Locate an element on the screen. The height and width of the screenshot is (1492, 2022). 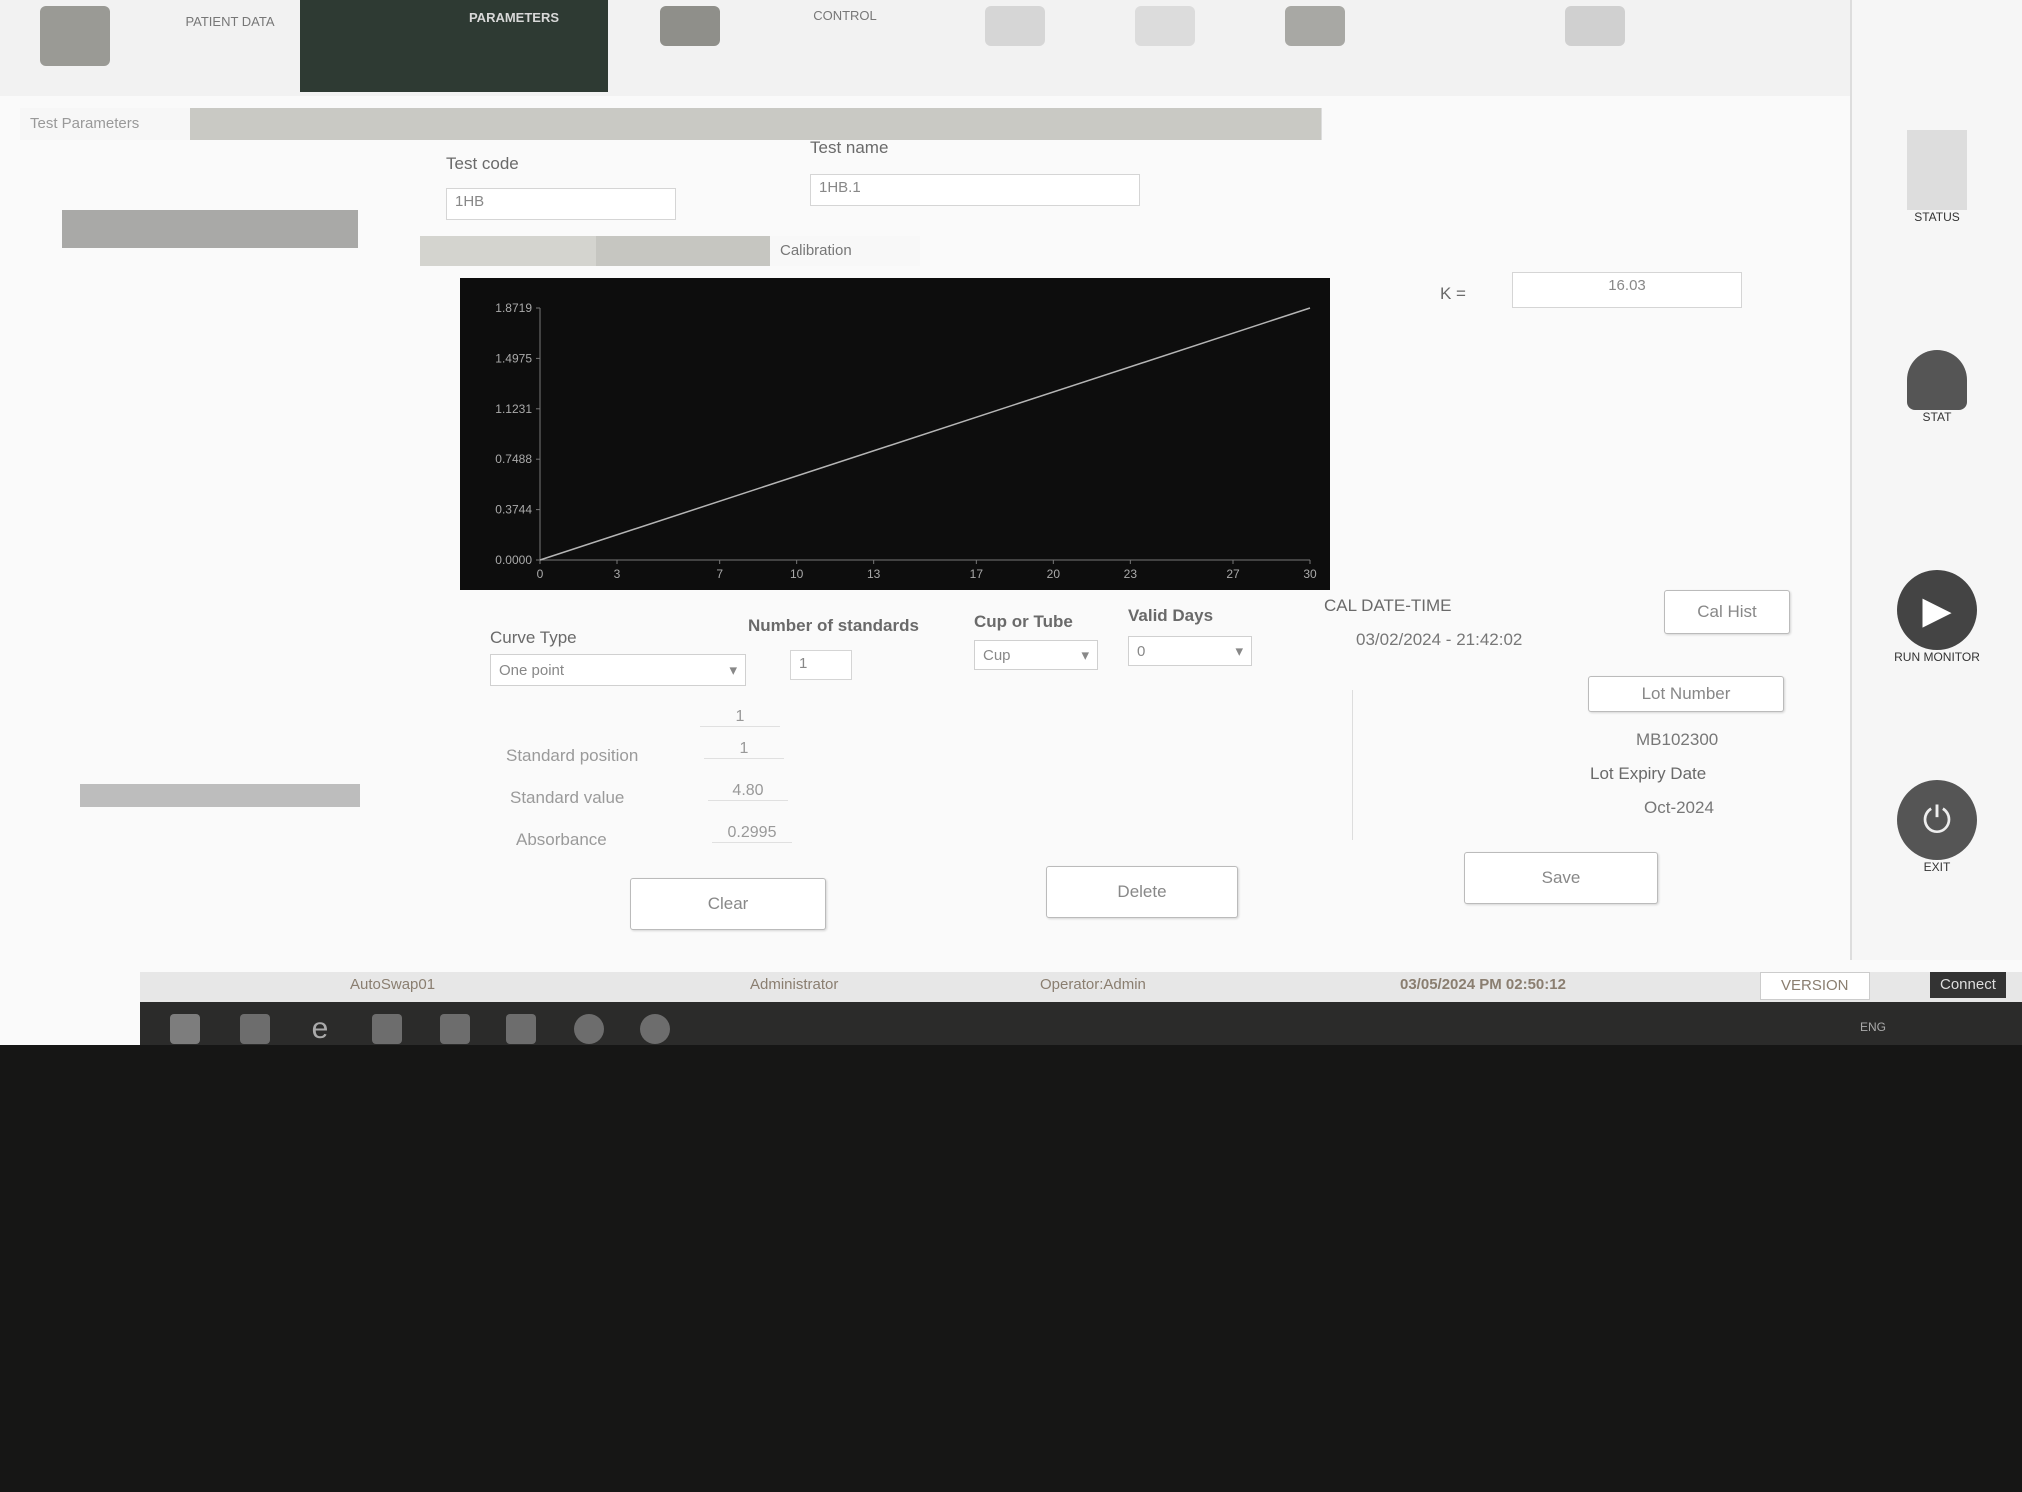
toolbar-patient-data-button: PATIENT DATA is located at coordinates (230, 50).